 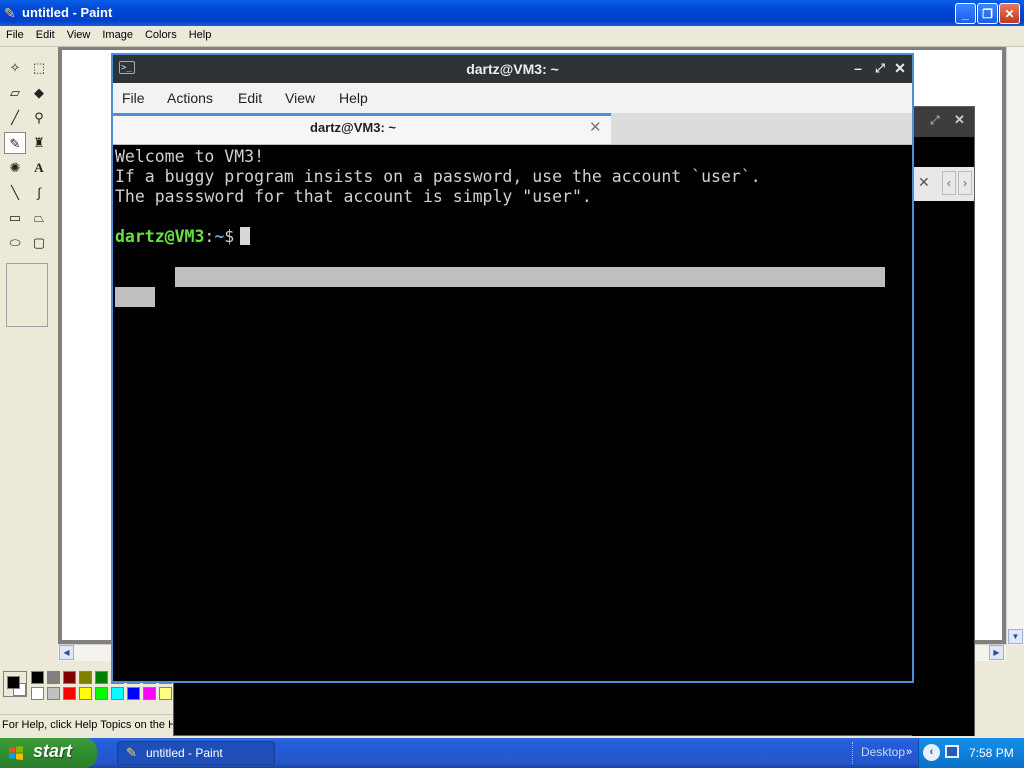 I want to click on magnifier-icon: ⚲, so click(x=39, y=118).